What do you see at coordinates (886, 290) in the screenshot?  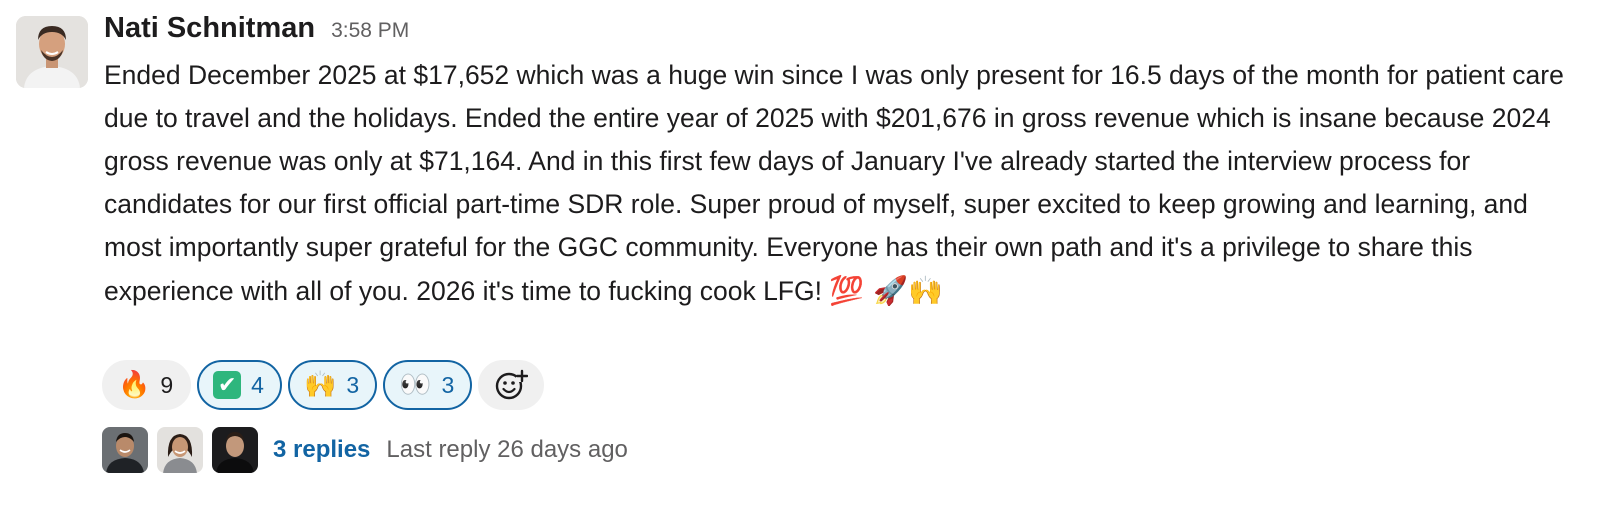 I see `trailing-emojis: 💯 🚀🙌` at bounding box center [886, 290].